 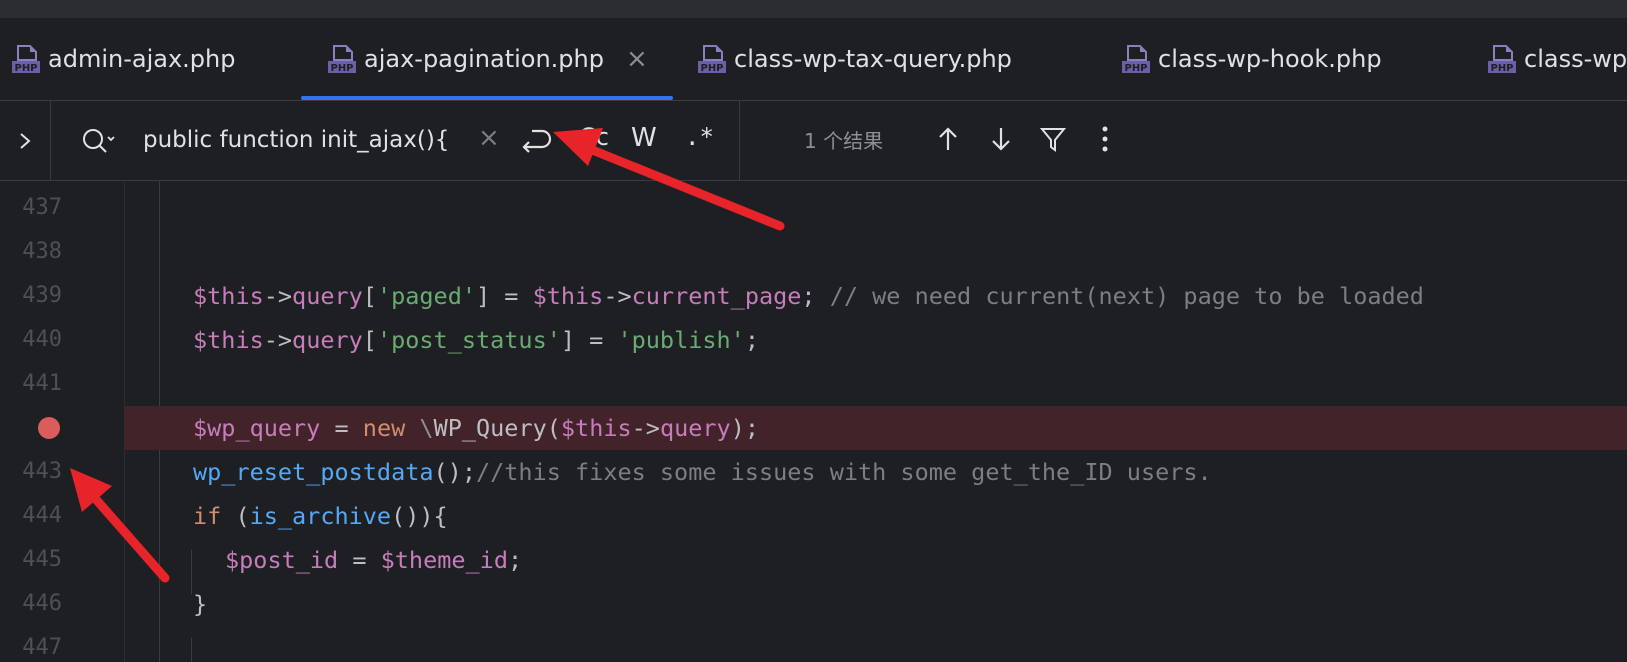 I want to click on match-case-button: Cc, so click(x=594, y=137).